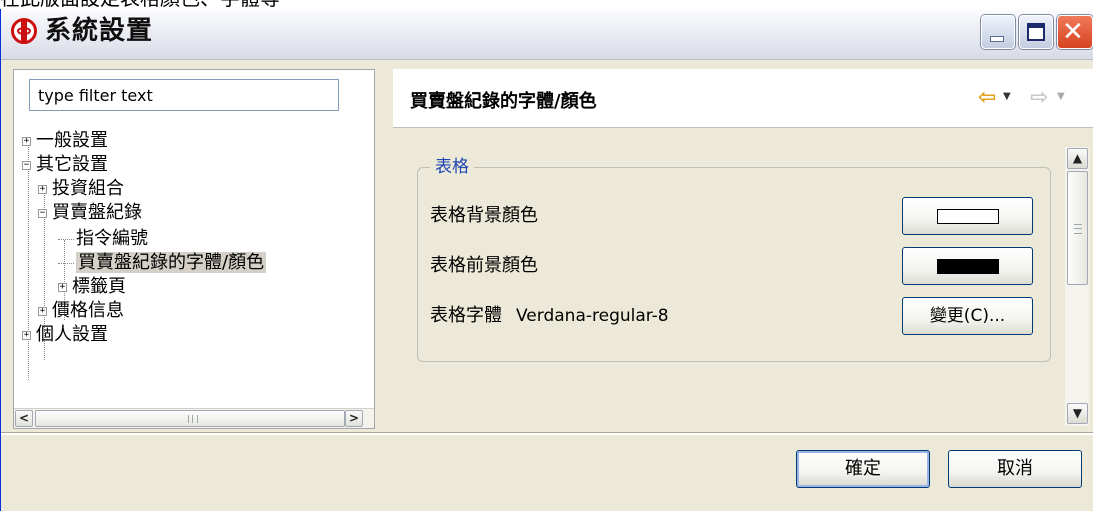 Image resolution: width=1093 pixels, height=511 pixels. Describe the element at coordinates (65, 141) in the screenshot. I see `tree-item-general: + 一般設置` at that location.